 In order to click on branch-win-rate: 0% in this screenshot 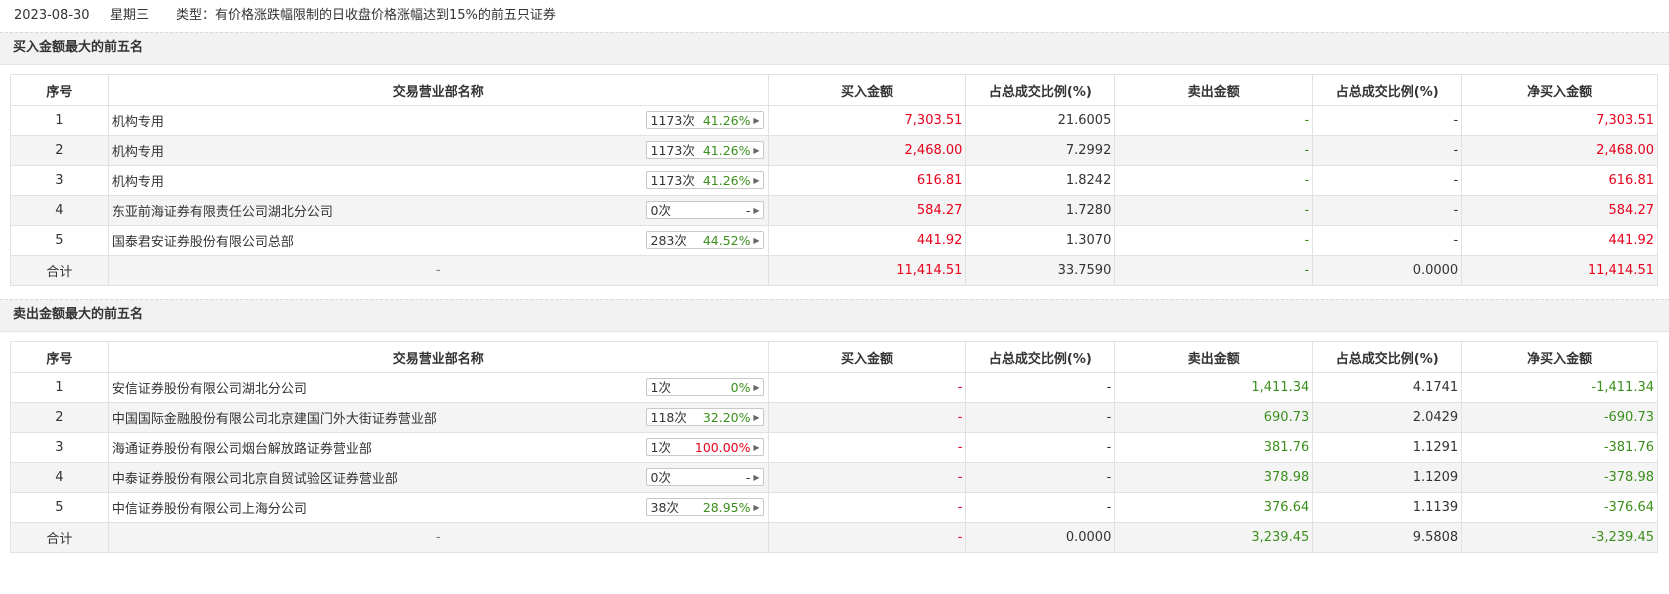, I will do `click(740, 387)`.